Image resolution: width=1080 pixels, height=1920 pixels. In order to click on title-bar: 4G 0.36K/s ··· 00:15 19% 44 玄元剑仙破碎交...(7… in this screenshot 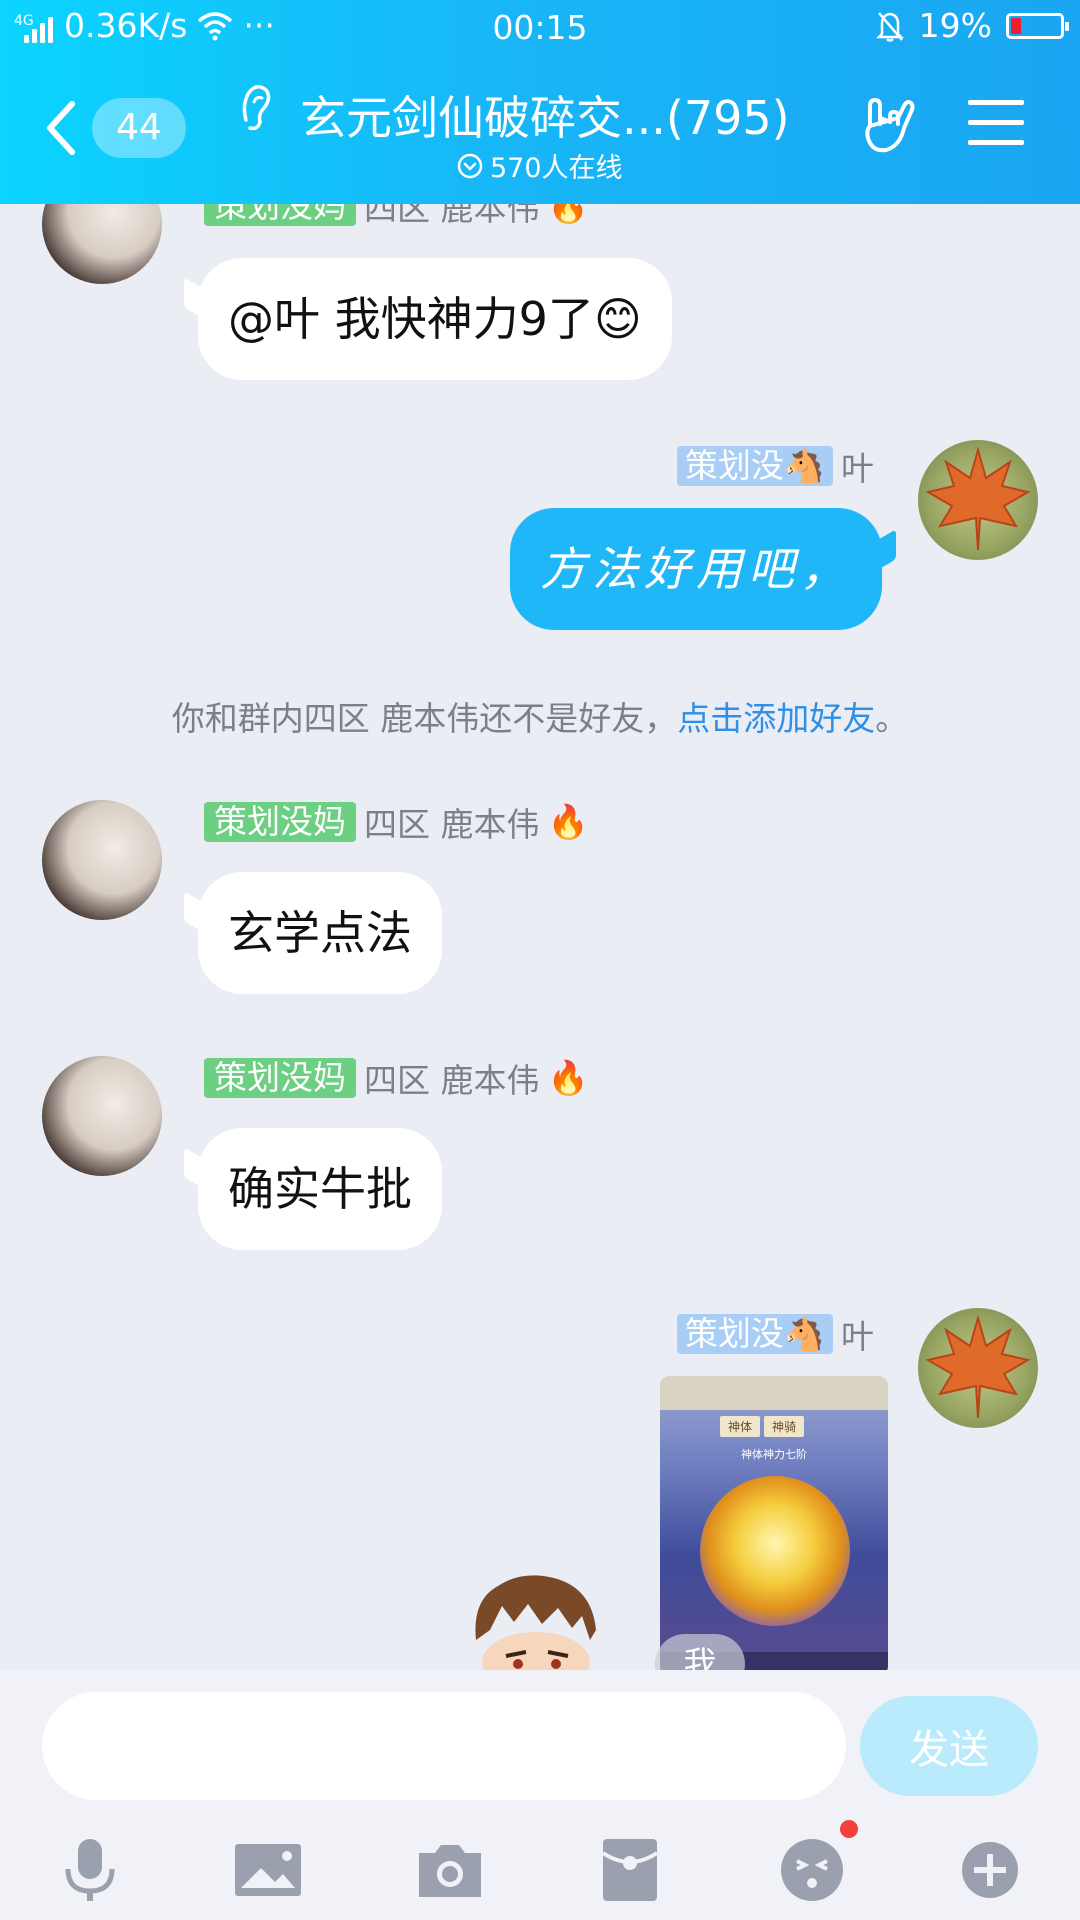, I will do `click(540, 102)`.